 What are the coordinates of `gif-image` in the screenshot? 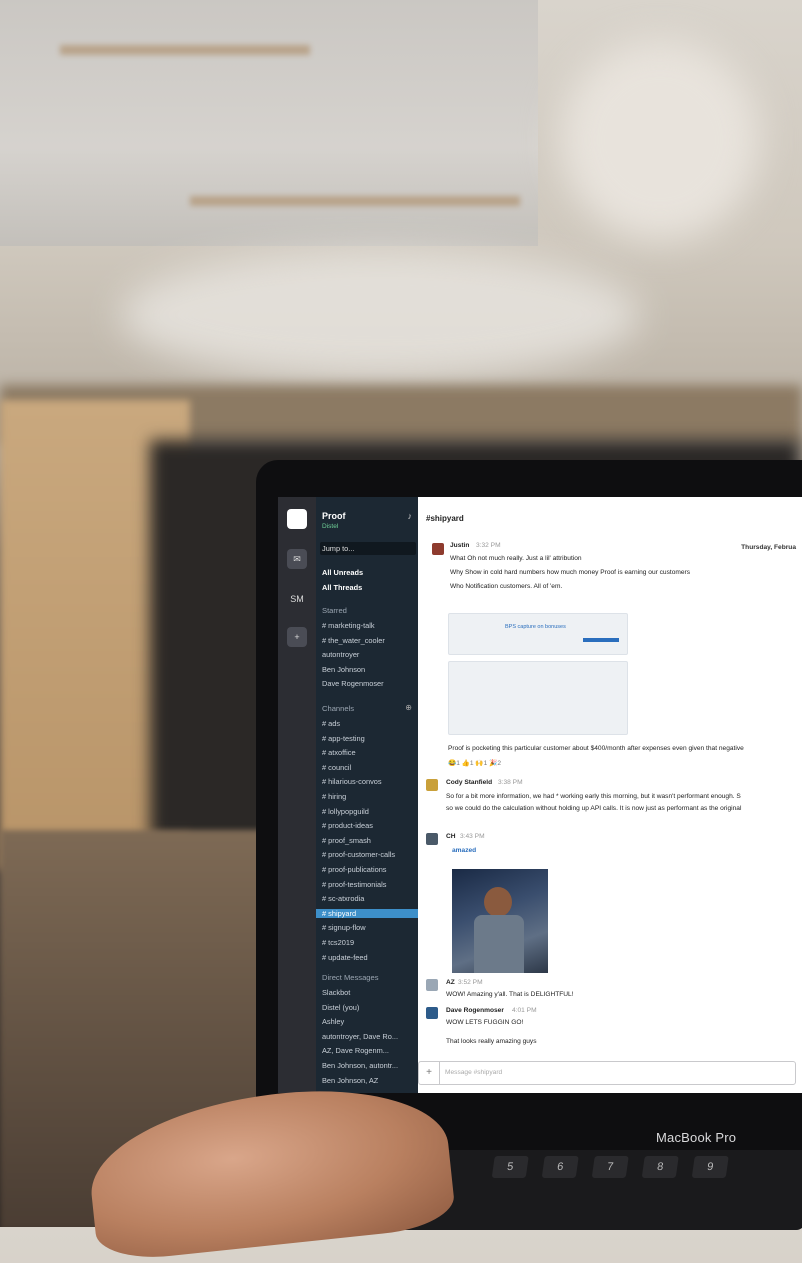 It's located at (500, 921).